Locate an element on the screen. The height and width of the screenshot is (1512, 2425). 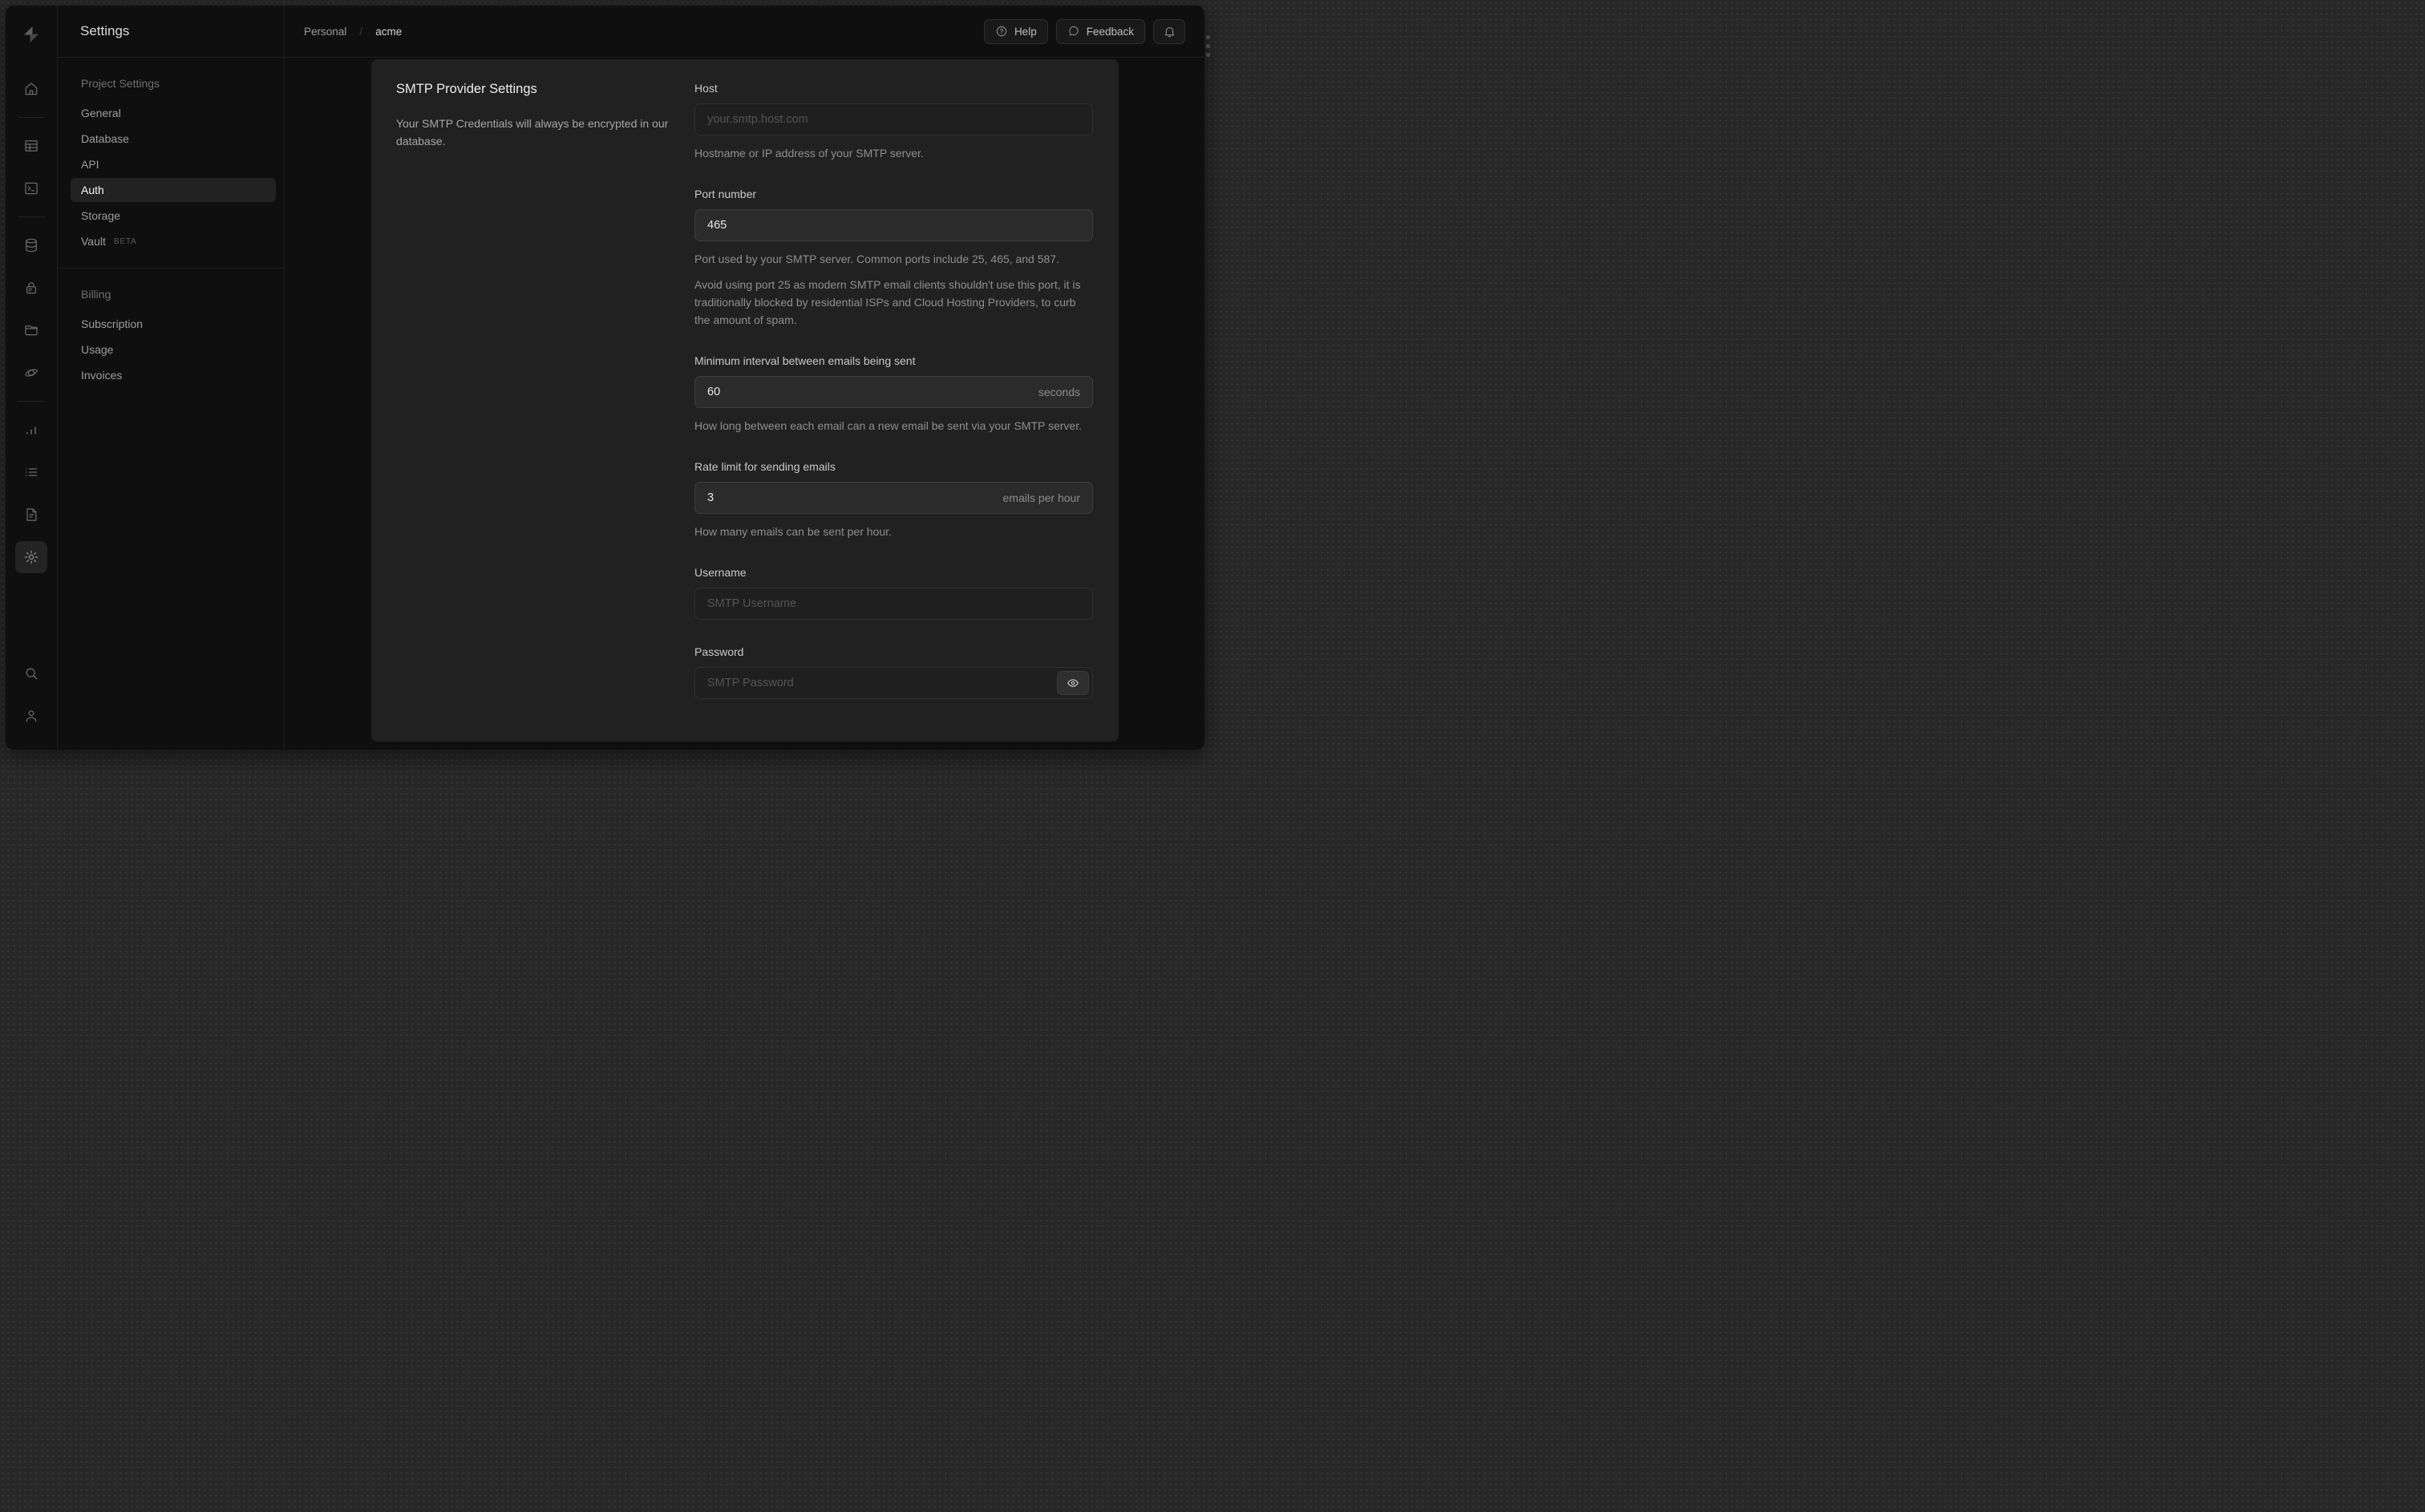
reports-icon is located at coordinates (31, 431).